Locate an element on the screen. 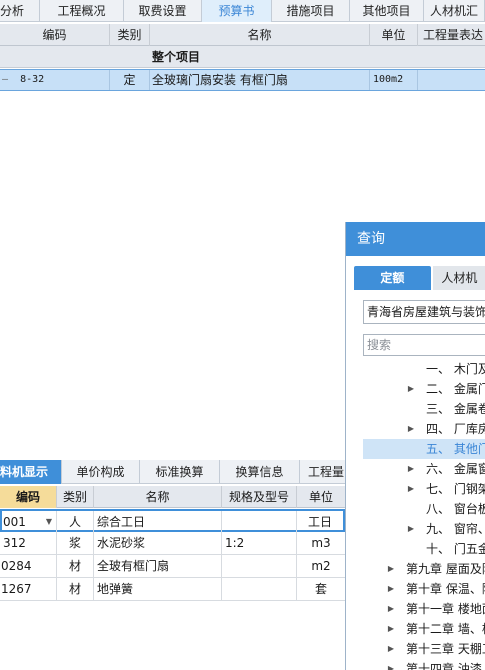 This screenshot has height=670, width=485. tab-material-display: 料机显示 is located at coordinates (31, 472).